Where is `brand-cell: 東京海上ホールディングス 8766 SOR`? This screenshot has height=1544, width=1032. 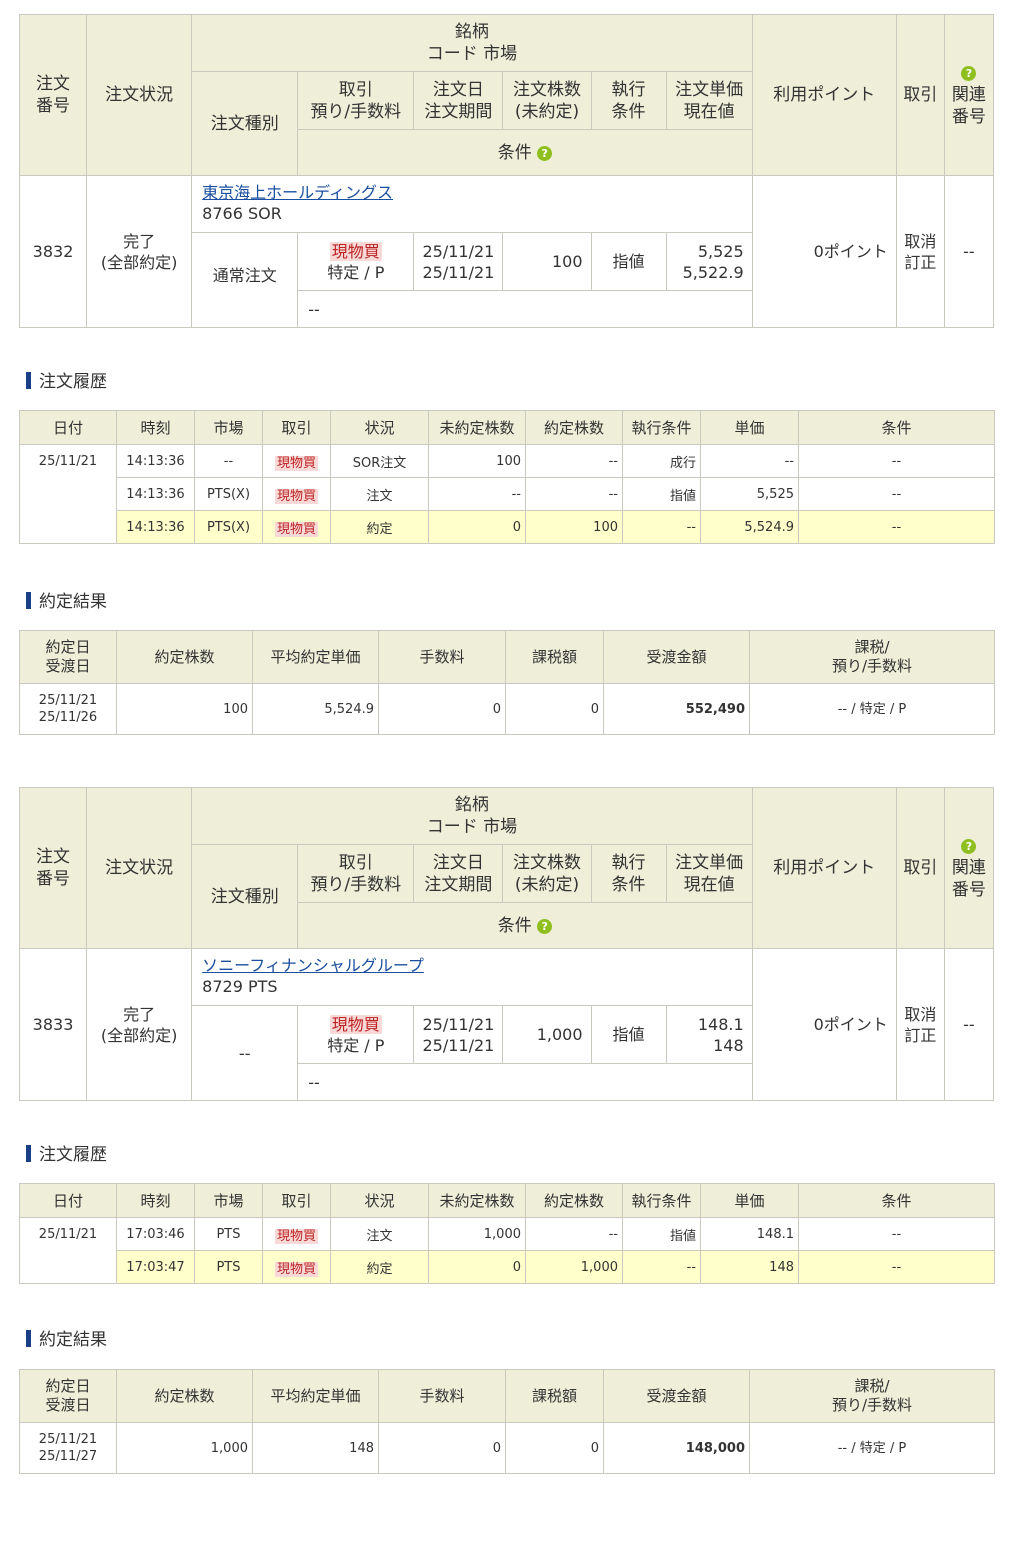 brand-cell: 東京海上ホールディングス 8766 SOR is located at coordinates (472, 204).